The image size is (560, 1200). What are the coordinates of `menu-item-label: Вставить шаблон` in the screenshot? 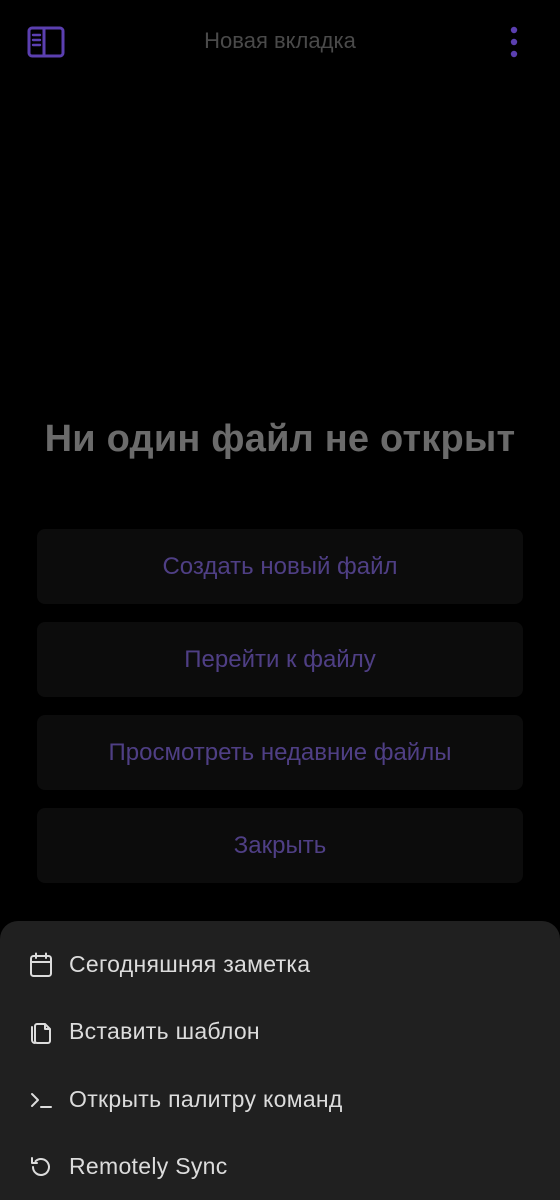 It's located at (164, 1031).